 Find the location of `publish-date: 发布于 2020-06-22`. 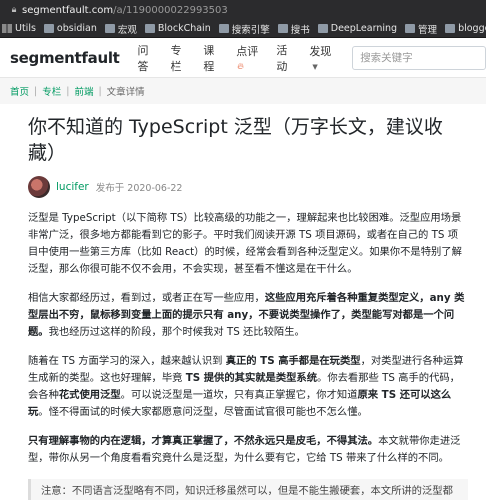

publish-date: 发布于 2020-06-22 is located at coordinates (139, 188).